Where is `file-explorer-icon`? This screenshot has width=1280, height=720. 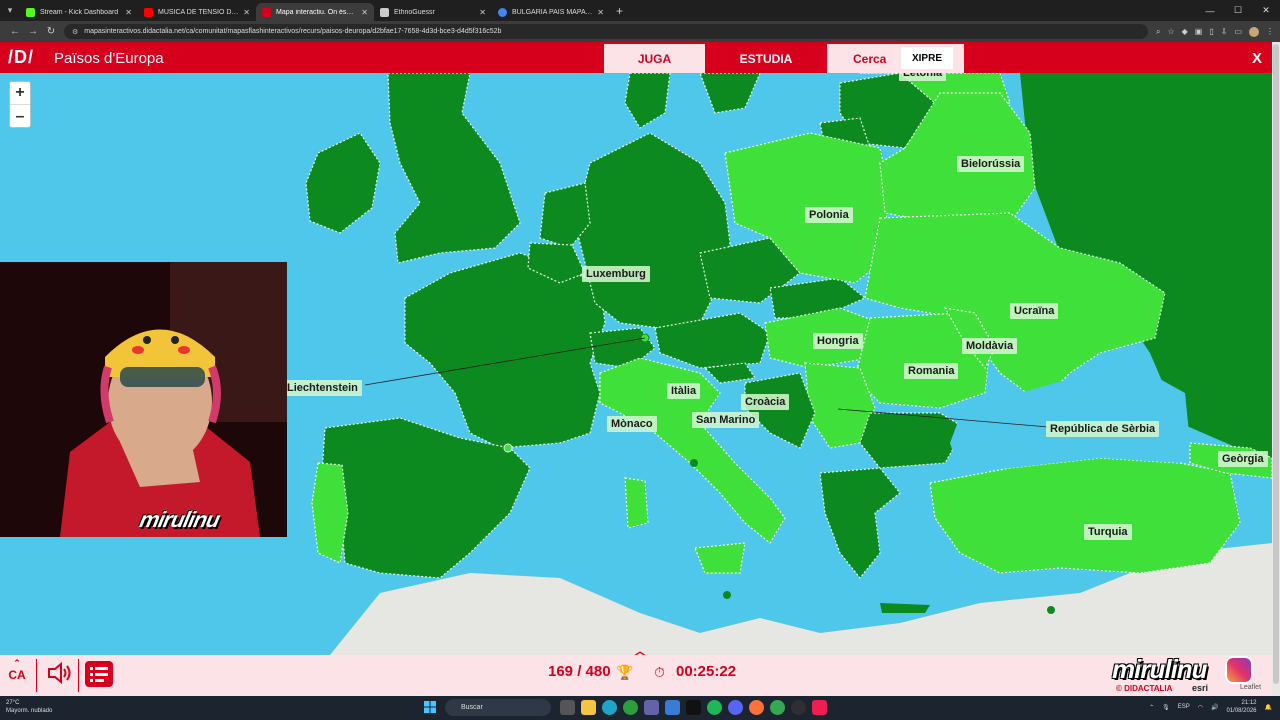 file-explorer-icon is located at coordinates (588, 707).